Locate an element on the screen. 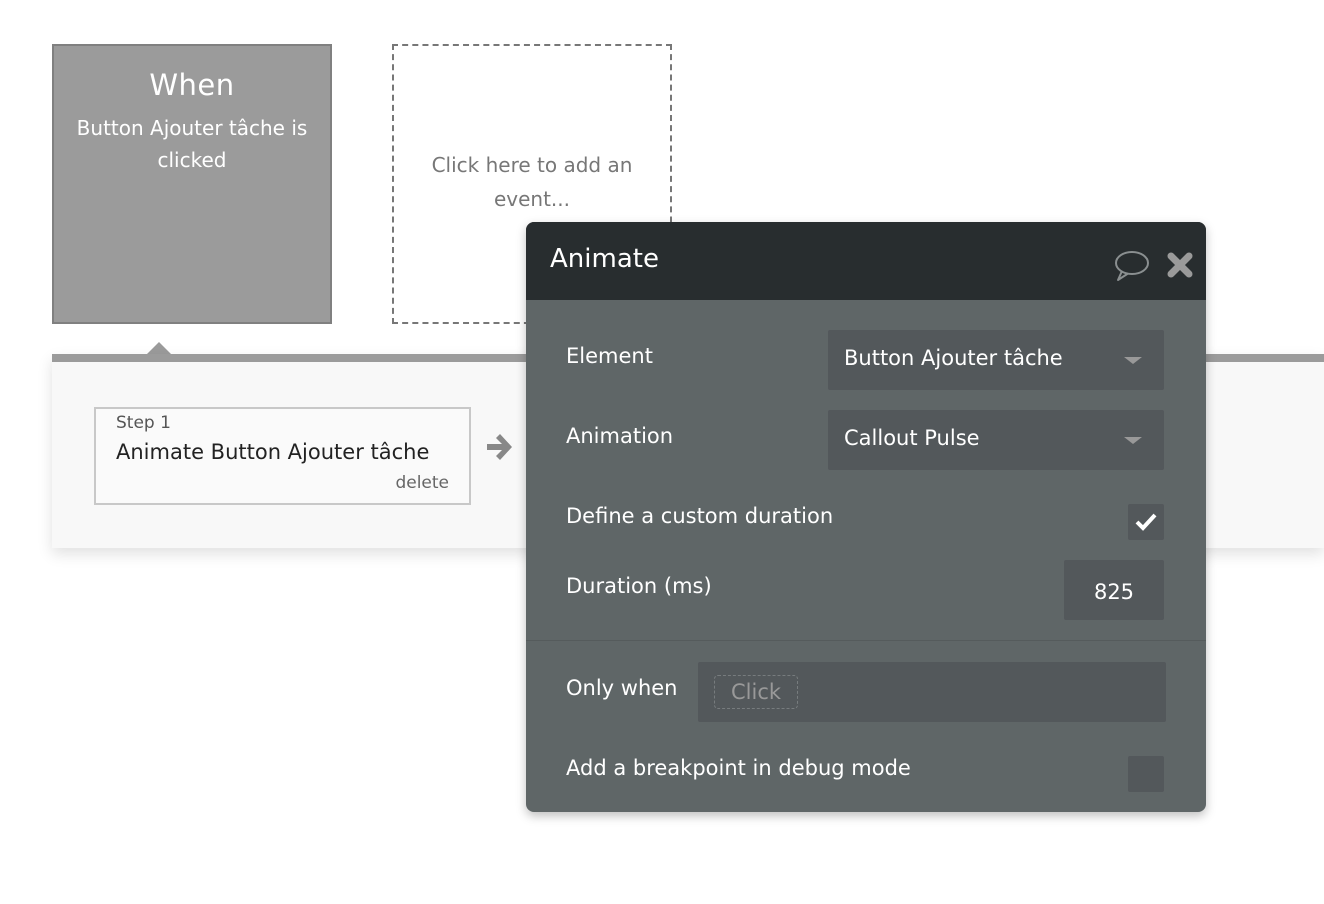 The height and width of the screenshot is (904, 1324). only-when-placeholder: Click is located at coordinates (756, 692).